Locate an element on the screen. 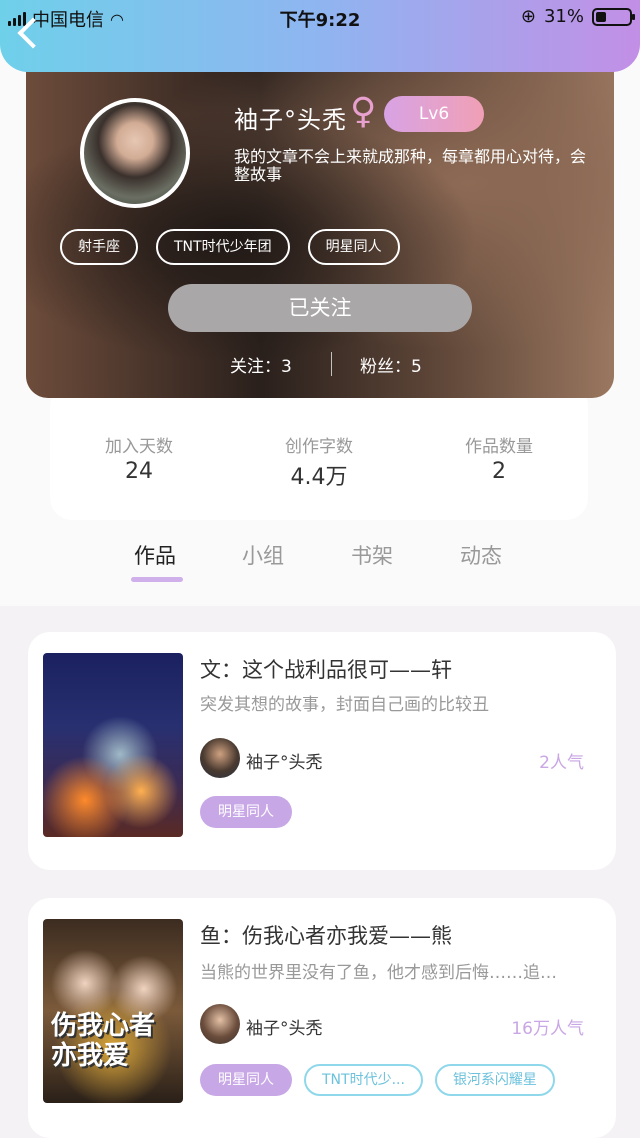  top-bar: 中国电信 ◠ 下午9:22 ⊕ 31% is located at coordinates (320, 36).